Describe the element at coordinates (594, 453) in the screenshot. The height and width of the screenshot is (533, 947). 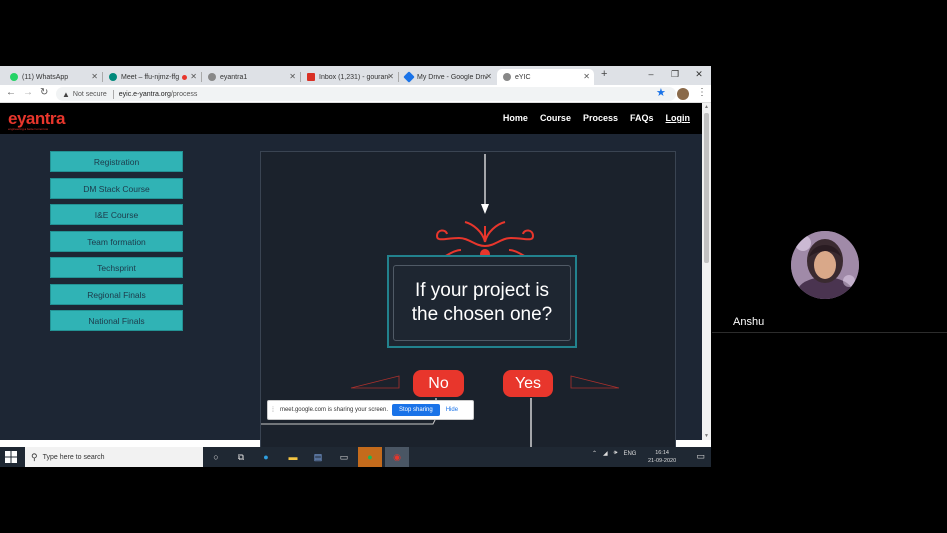
I see `chevron-up-icon: ⌃` at that location.